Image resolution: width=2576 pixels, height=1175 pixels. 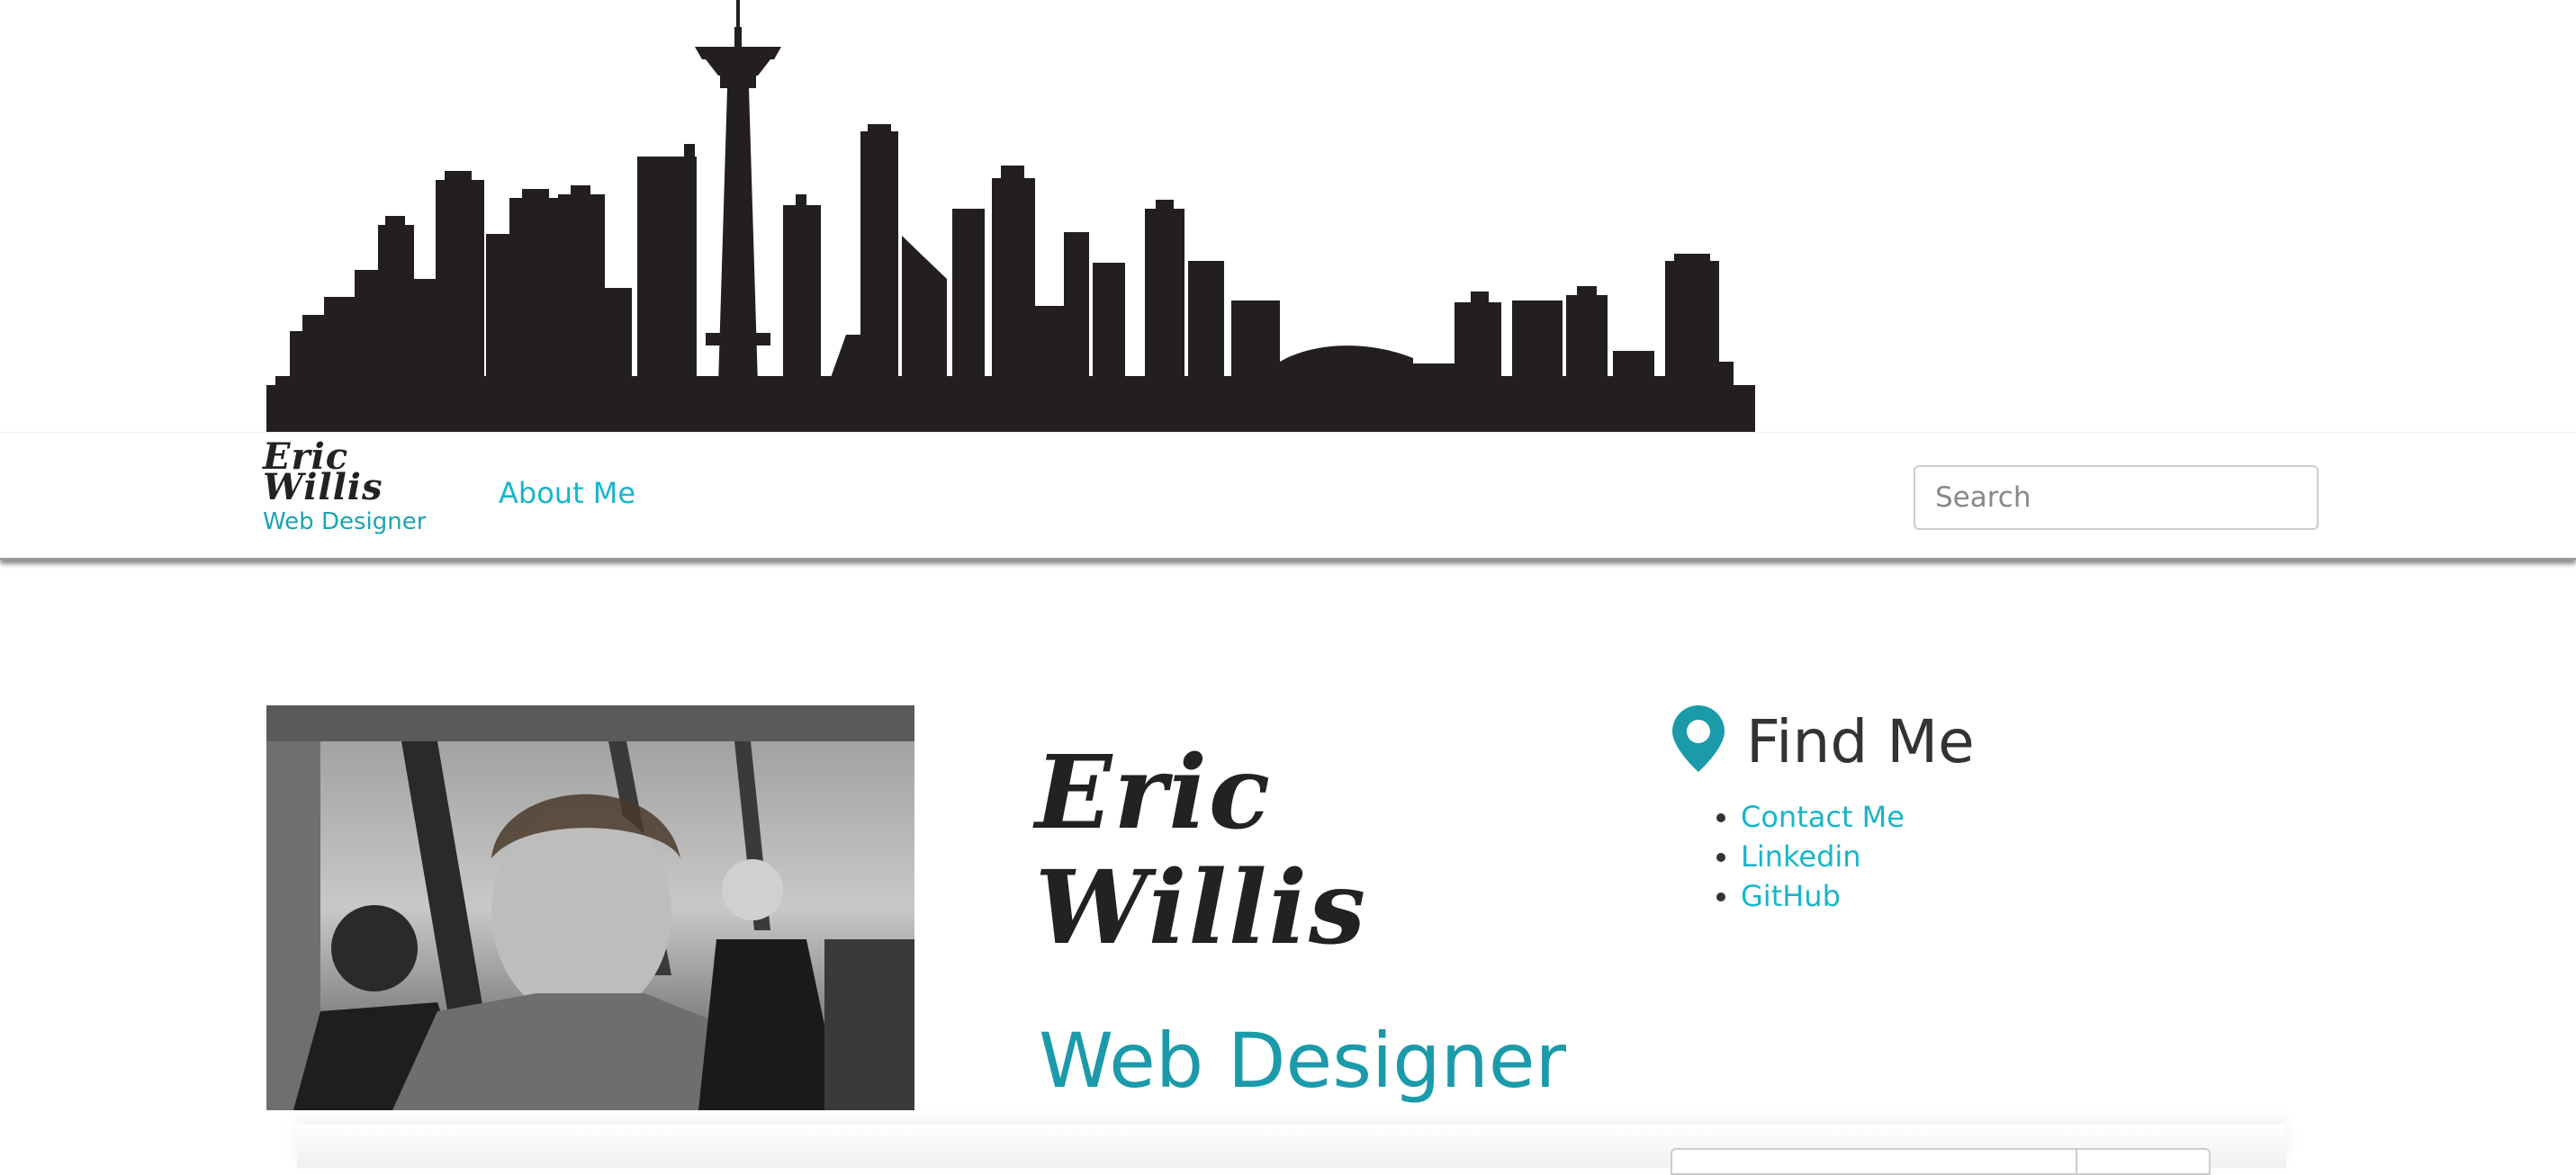 I want to click on brand-subtitle: Web Designer, so click(x=345, y=522).